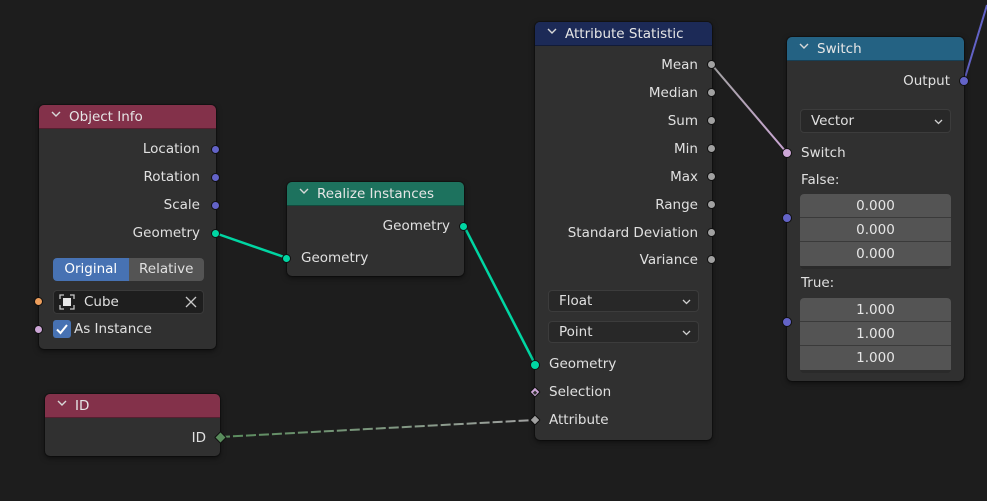  I want to click on domain-value: Point, so click(576, 332).